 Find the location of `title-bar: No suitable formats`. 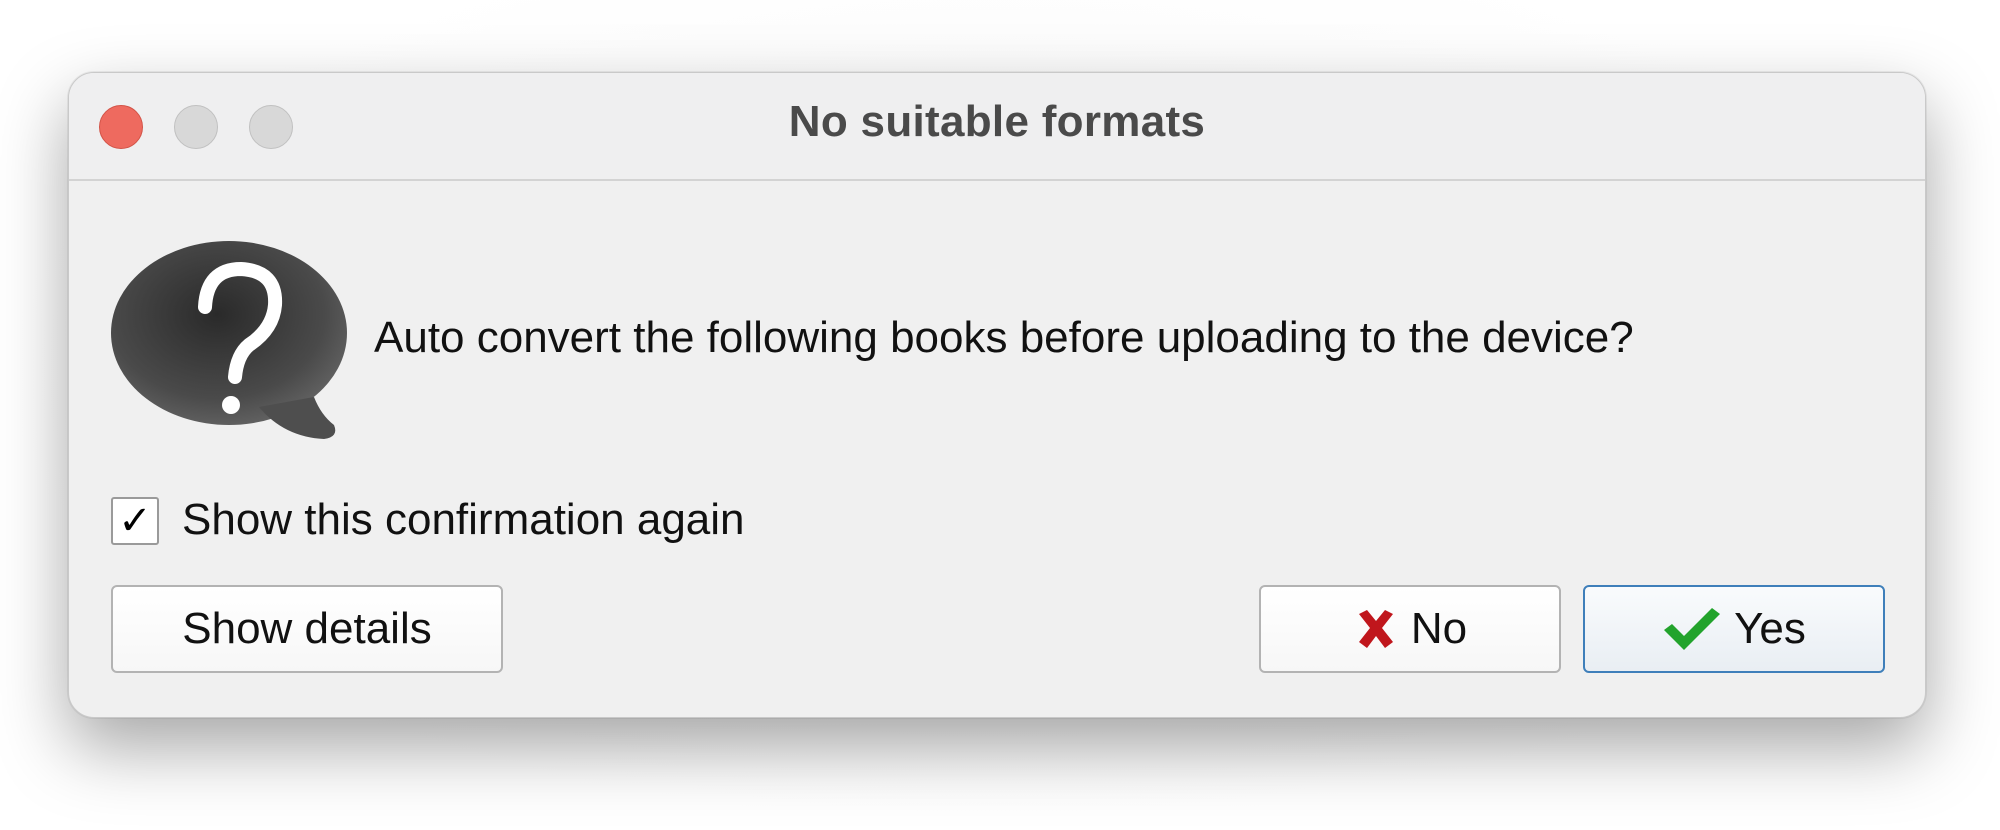

title-bar: No suitable formats is located at coordinates (997, 127).